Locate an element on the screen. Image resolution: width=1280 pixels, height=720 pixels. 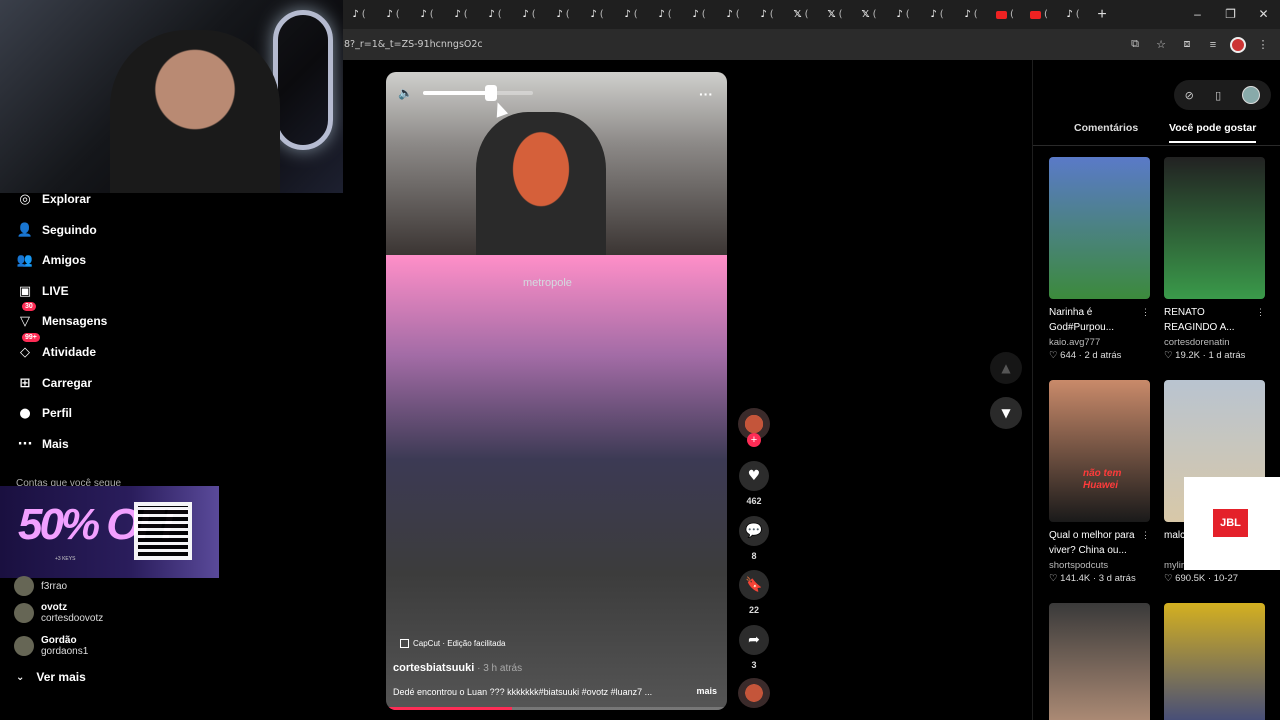
like-action: ♥ 462 is located at coordinates (754, 483).